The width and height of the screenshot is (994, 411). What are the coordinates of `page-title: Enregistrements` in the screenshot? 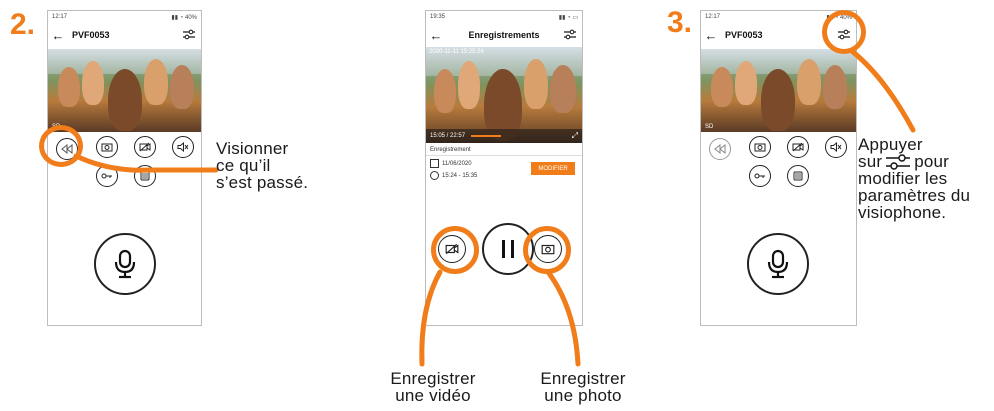 It's located at (504, 35).